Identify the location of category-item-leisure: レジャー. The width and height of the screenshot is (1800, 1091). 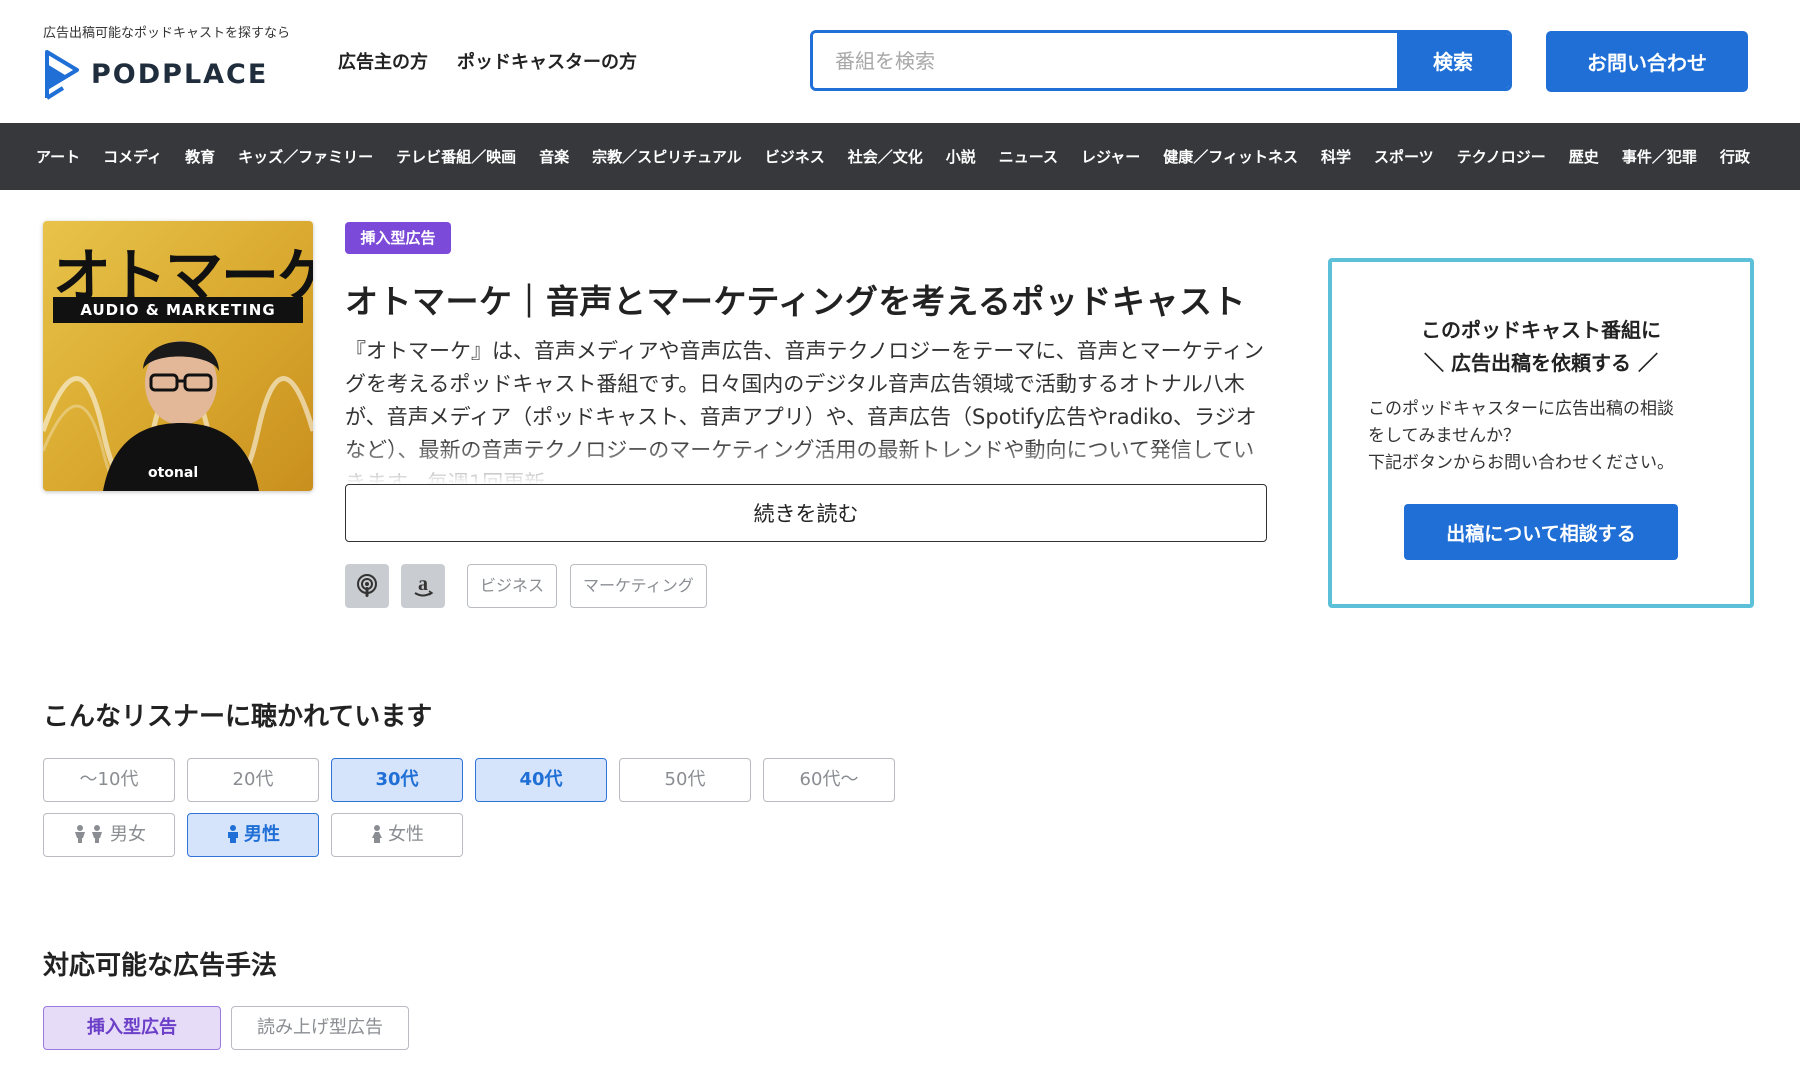
(1110, 156).